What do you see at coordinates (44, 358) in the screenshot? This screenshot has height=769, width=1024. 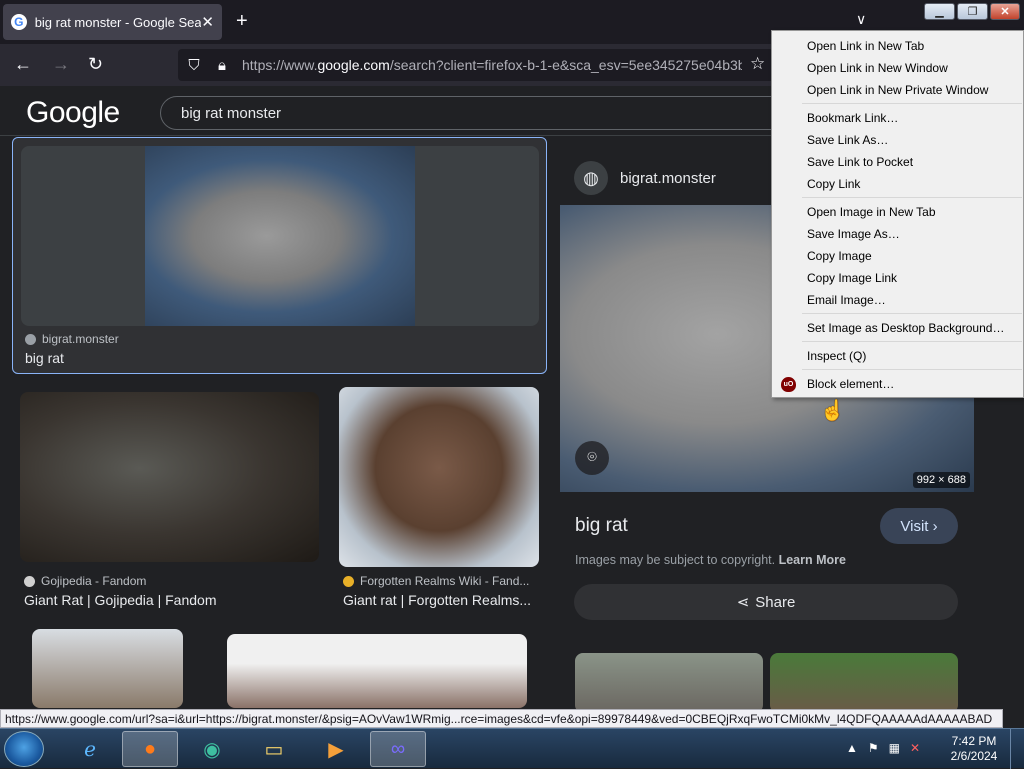 I see `result-title: big rat` at bounding box center [44, 358].